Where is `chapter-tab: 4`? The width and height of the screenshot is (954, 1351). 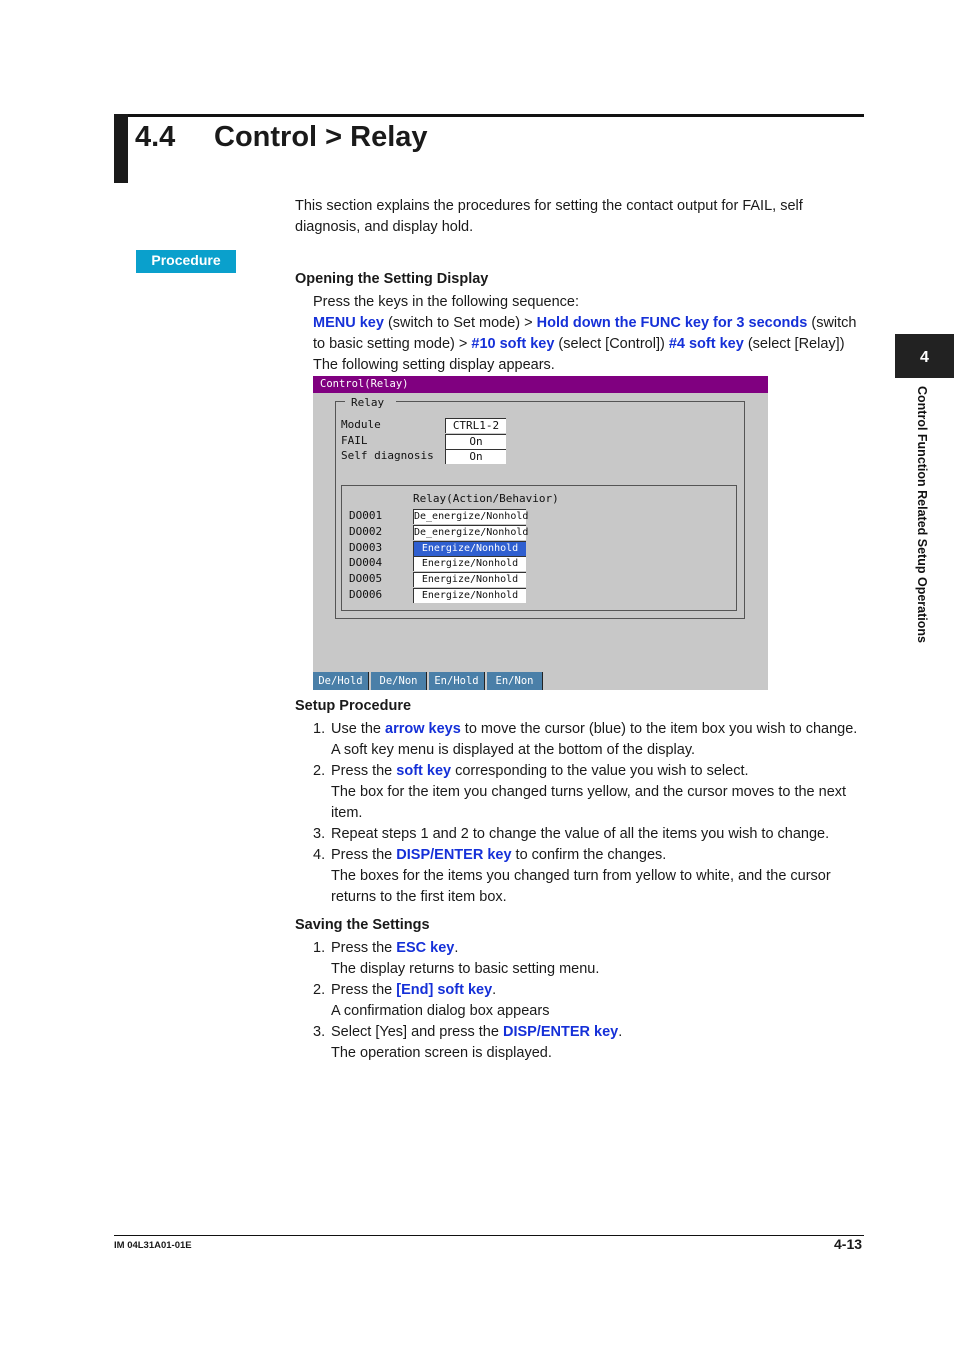
chapter-tab: 4 is located at coordinates (924, 356).